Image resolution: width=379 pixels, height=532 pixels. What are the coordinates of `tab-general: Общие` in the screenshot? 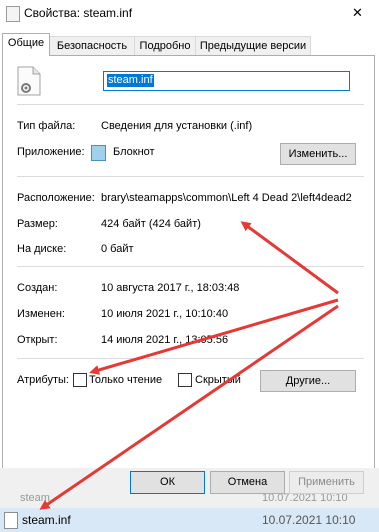 It's located at (26, 44).